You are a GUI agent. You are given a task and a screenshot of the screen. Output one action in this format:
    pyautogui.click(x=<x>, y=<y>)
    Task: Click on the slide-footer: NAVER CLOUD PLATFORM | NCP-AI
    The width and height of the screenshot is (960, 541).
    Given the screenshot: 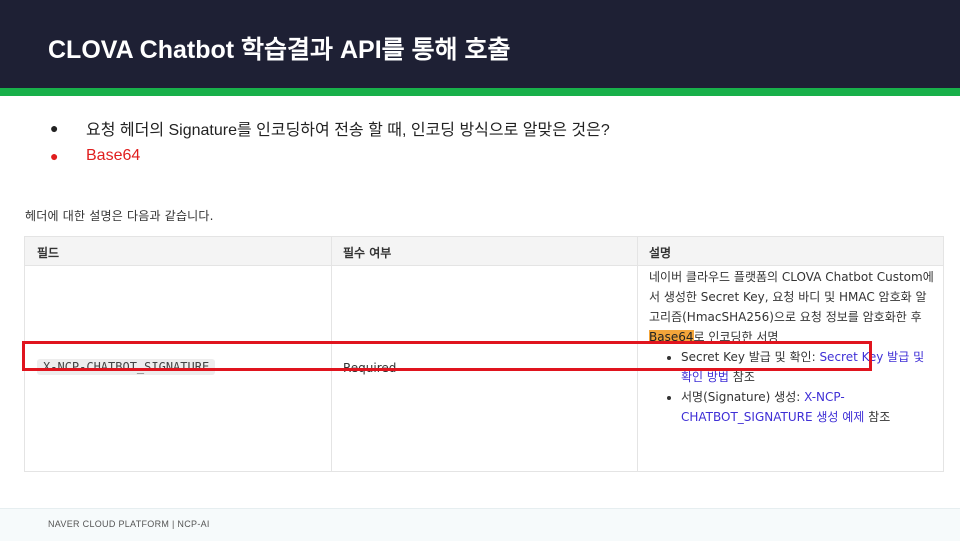 What is the action you would take?
    pyautogui.click(x=480, y=524)
    